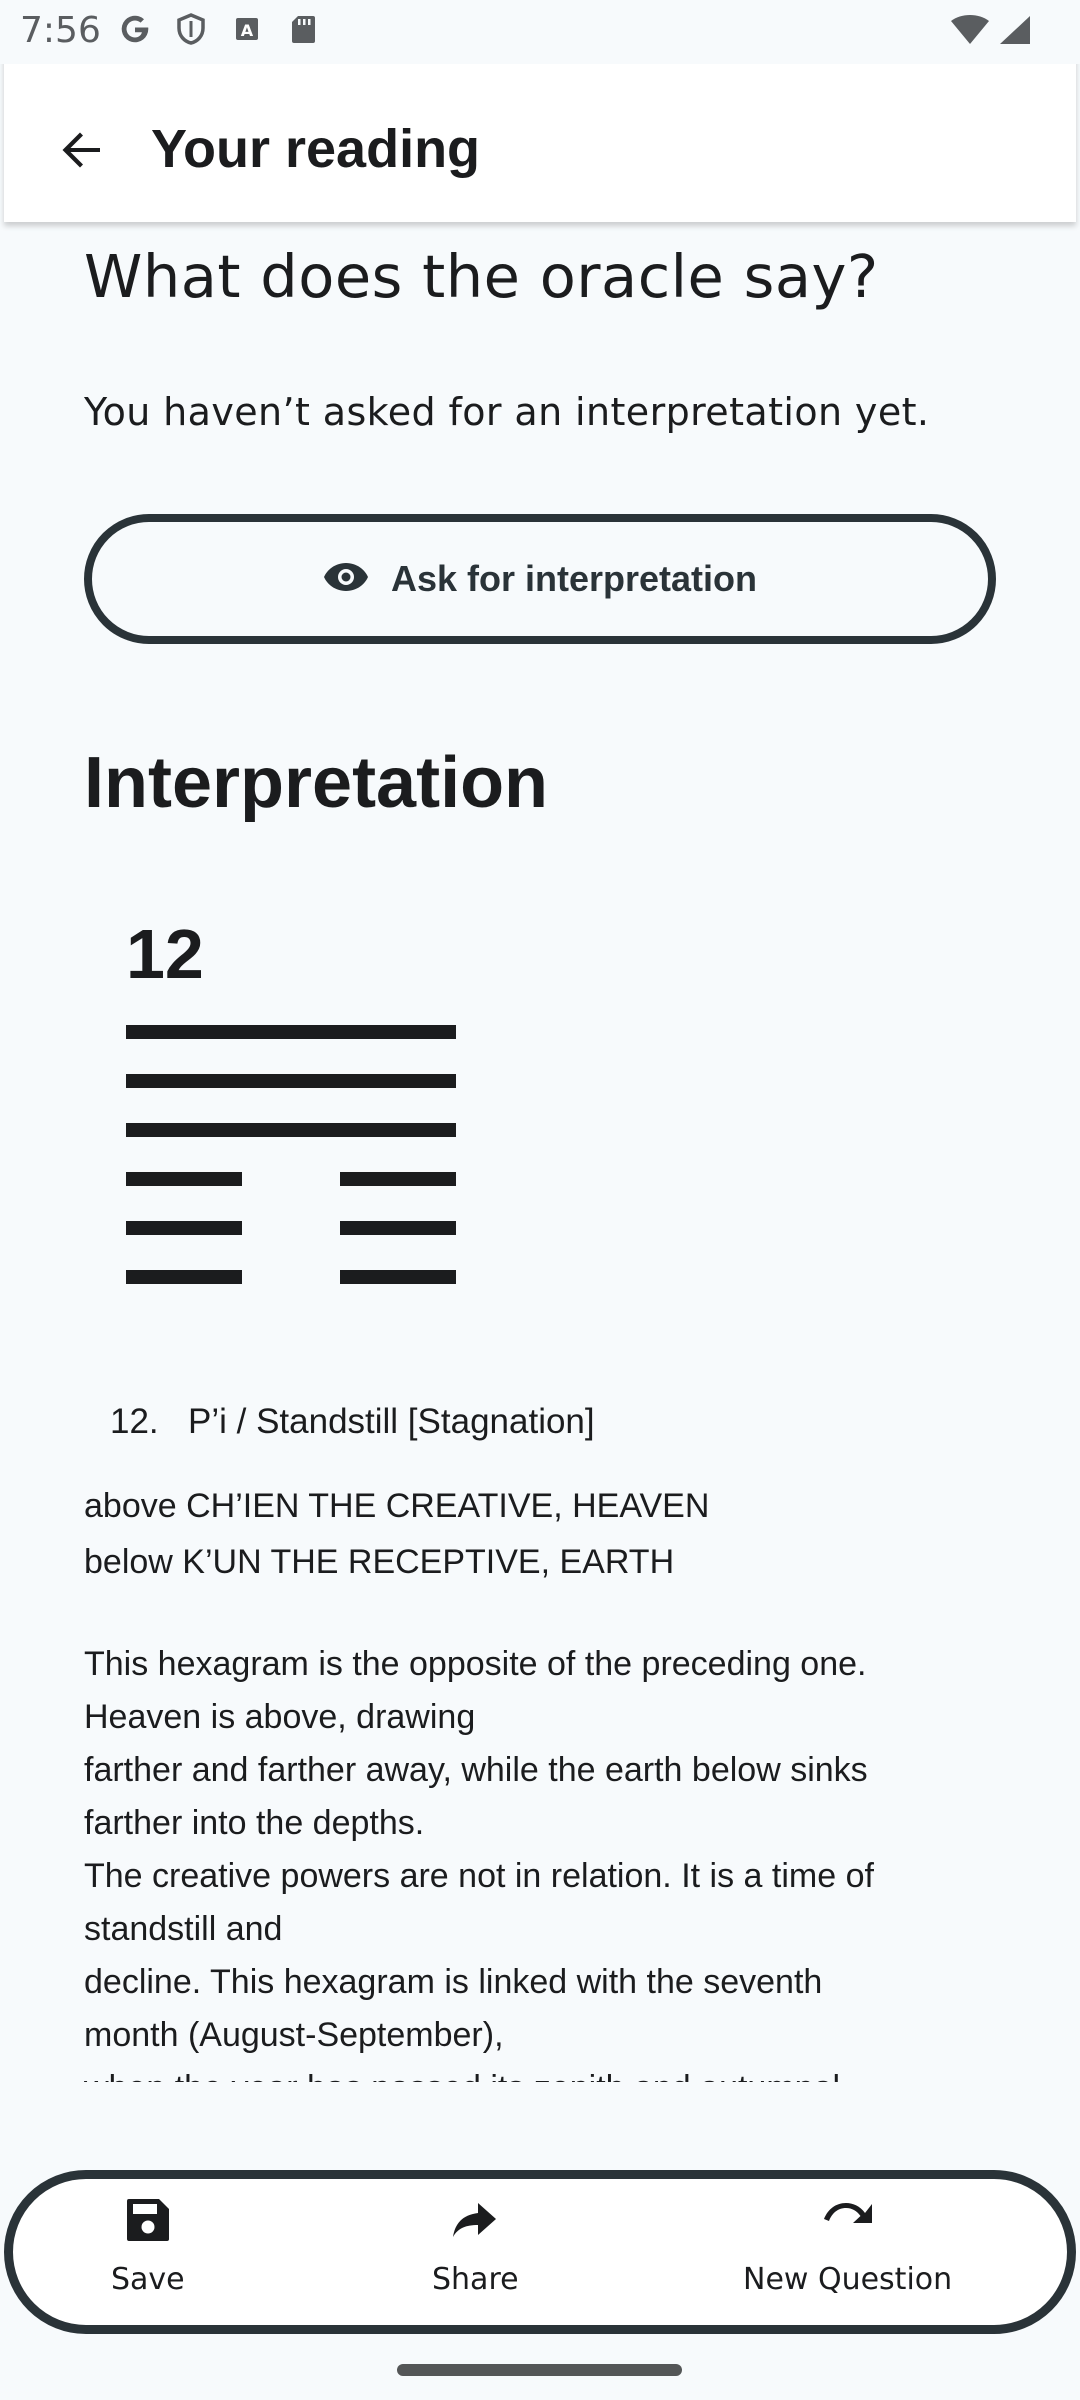 This screenshot has width=1080, height=2400. I want to click on oracle-heading: What does the oracle say?, so click(481, 276).